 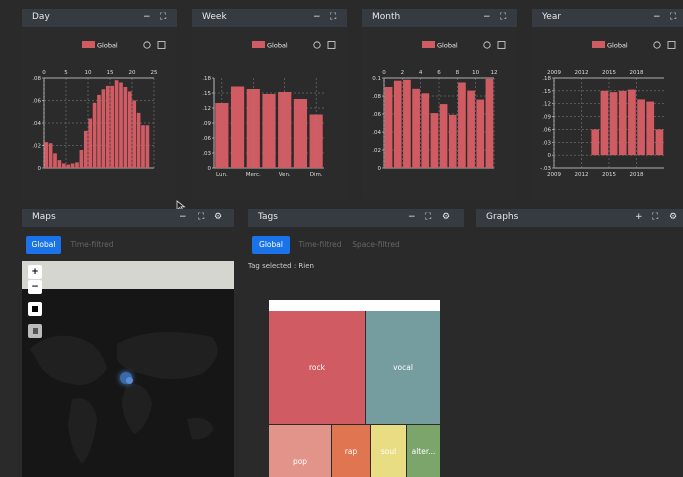 I want to click on draw-rectangle-button, so click(x=35, y=309).